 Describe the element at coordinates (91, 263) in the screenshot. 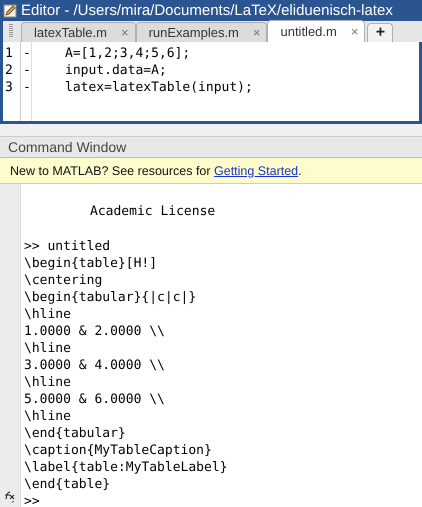

I see `console-line: \begin{table}[H!]` at that location.